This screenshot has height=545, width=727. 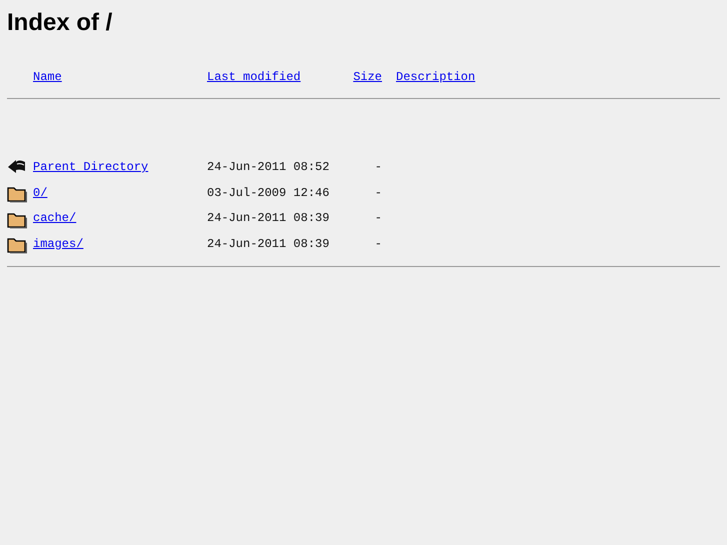 I want to click on modified-date: 24-Jun-2011 08:52, so click(x=268, y=167).